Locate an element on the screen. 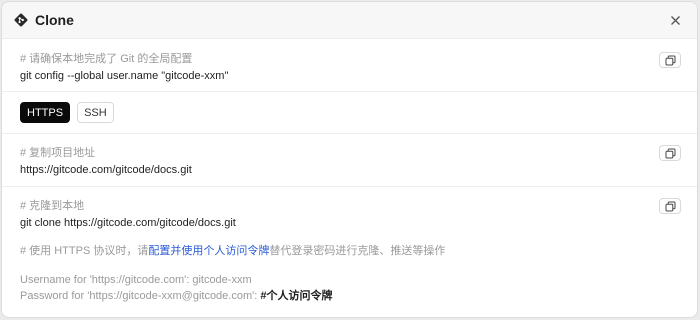  close-button is located at coordinates (675, 20).